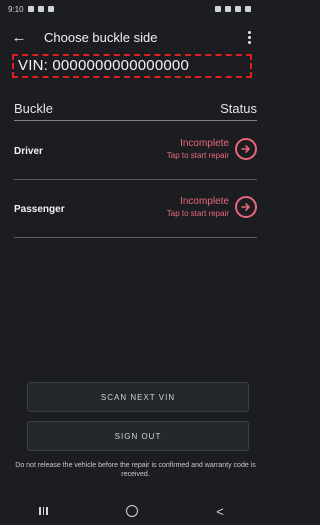 The image size is (320, 525). What do you see at coordinates (131, 9) in the screenshot?
I see `status-bar: 9:10` at bounding box center [131, 9].